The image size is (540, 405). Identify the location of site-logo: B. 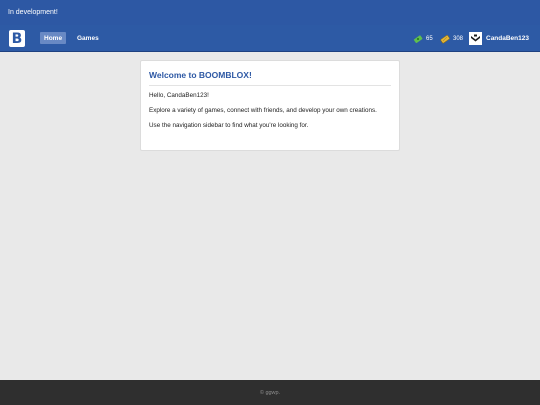
(17, 38).